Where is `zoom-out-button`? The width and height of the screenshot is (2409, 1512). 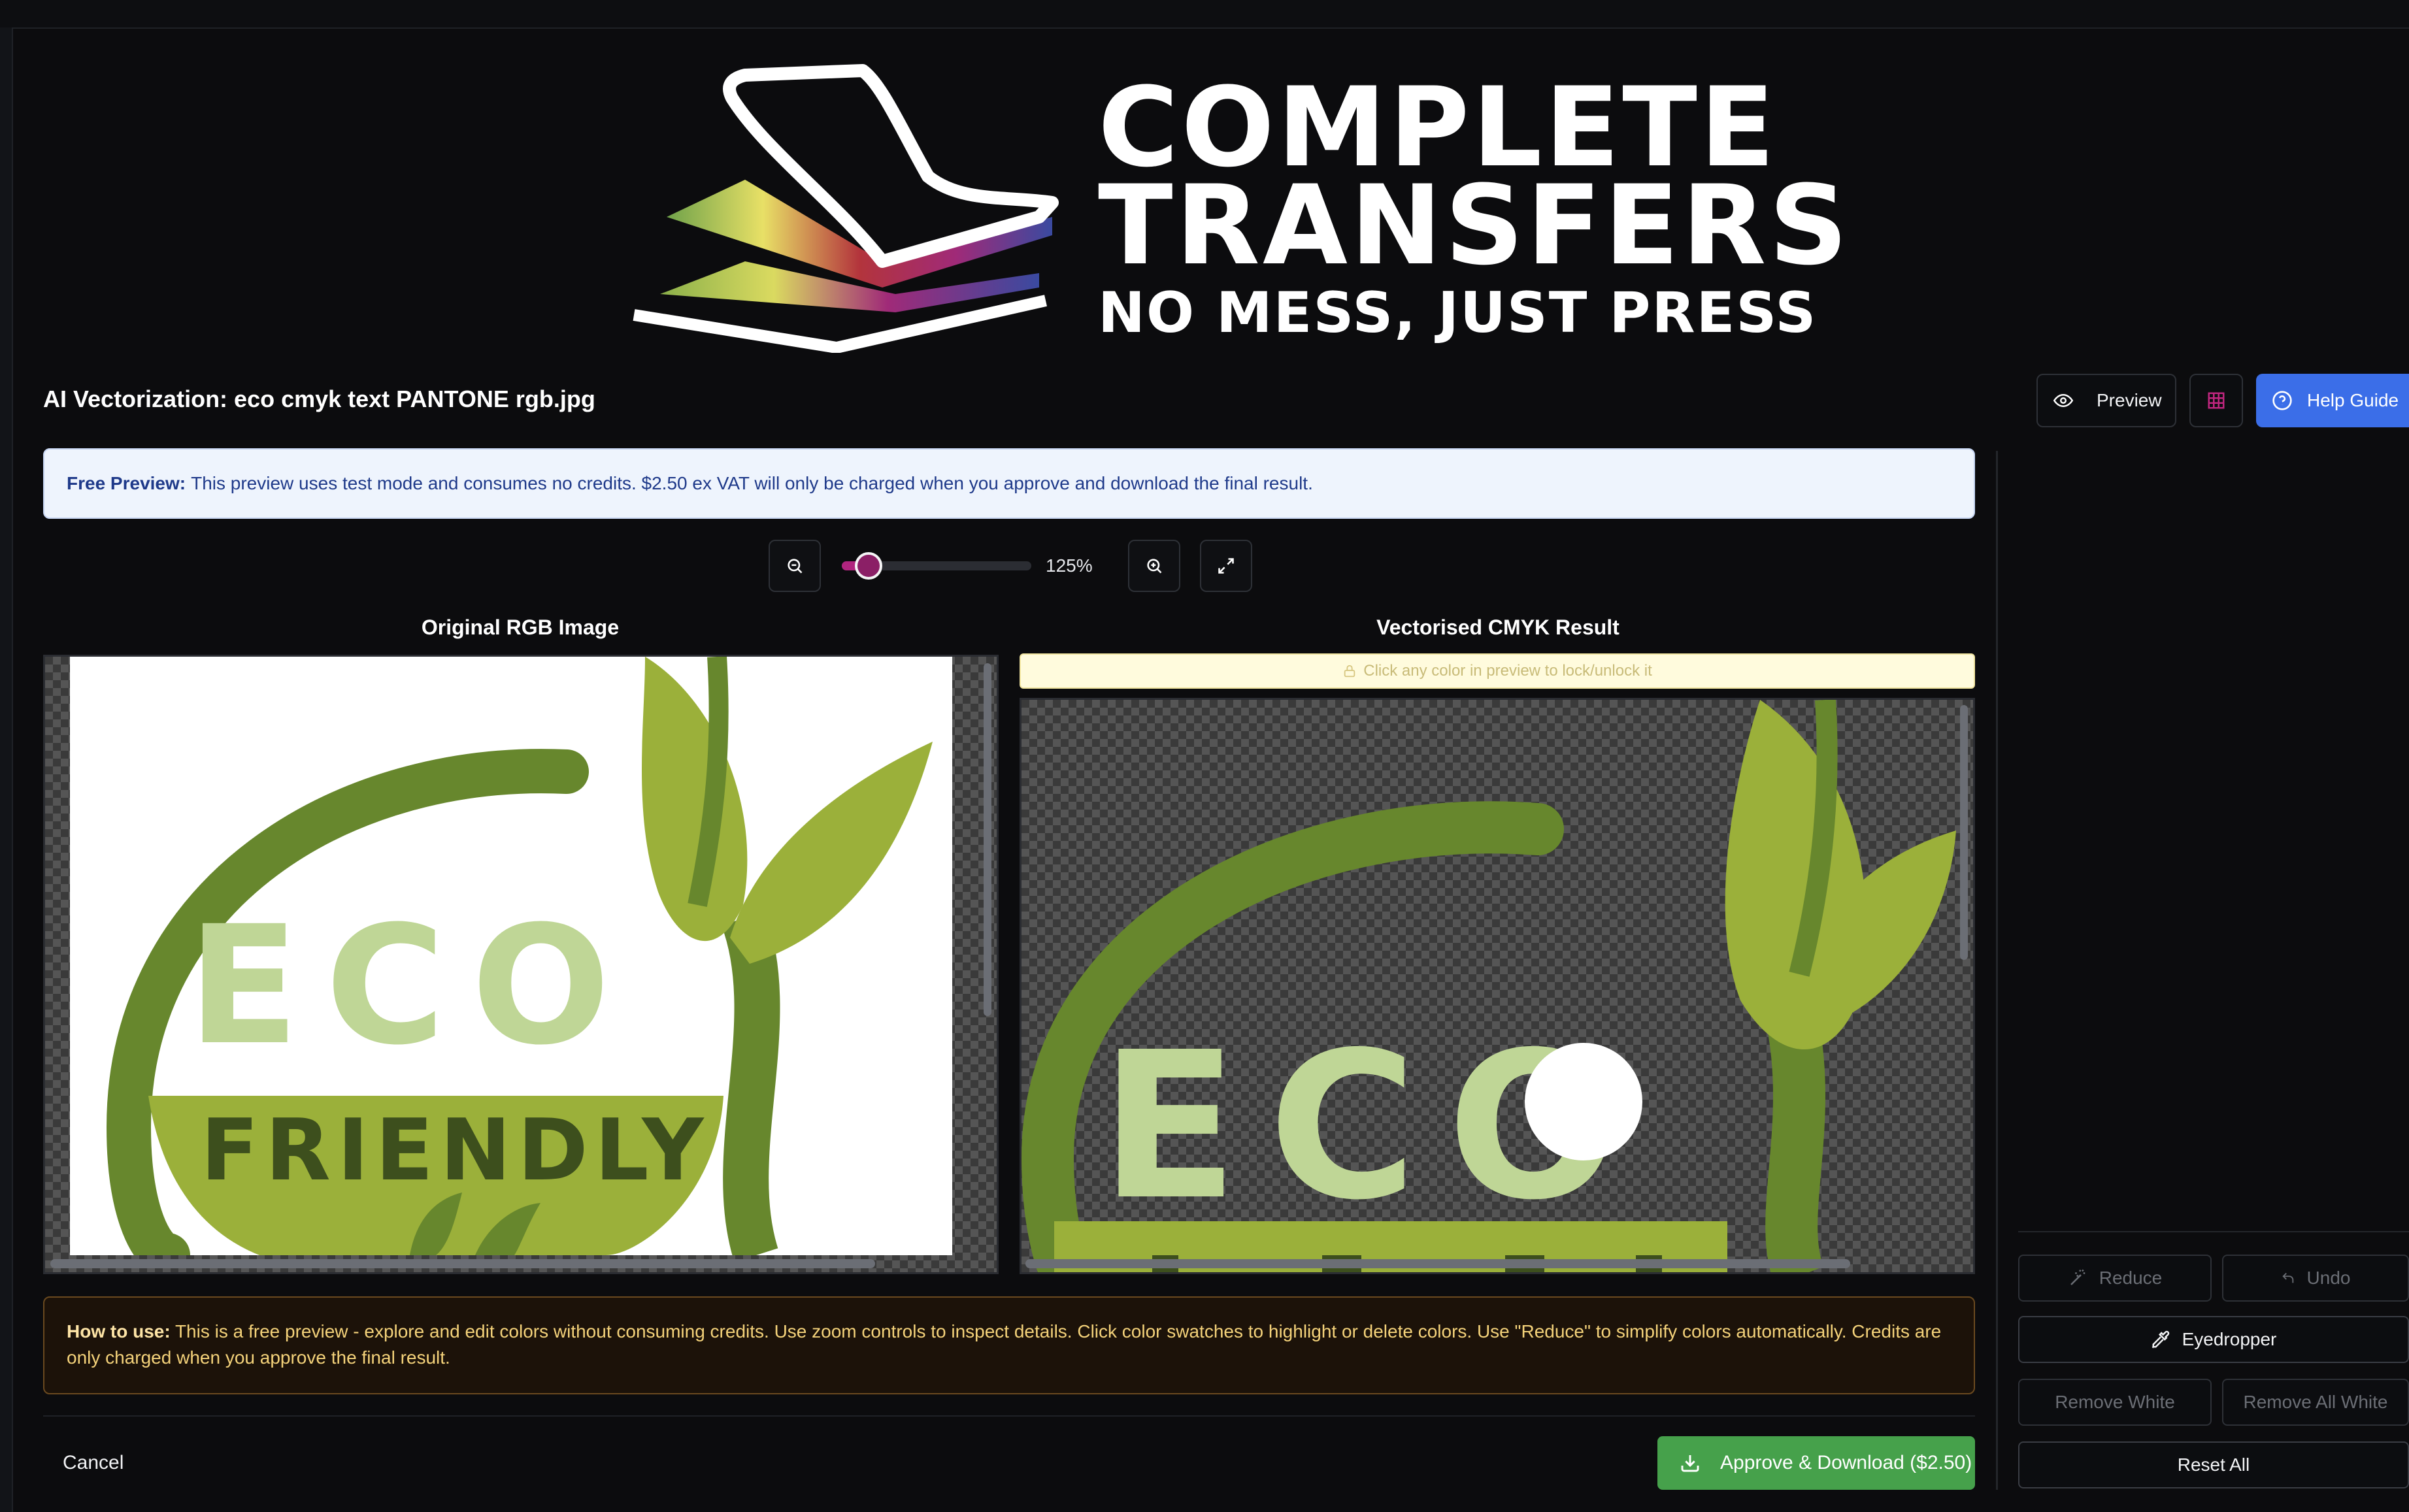 zoom-out-button is located at coordinates (795, 566).